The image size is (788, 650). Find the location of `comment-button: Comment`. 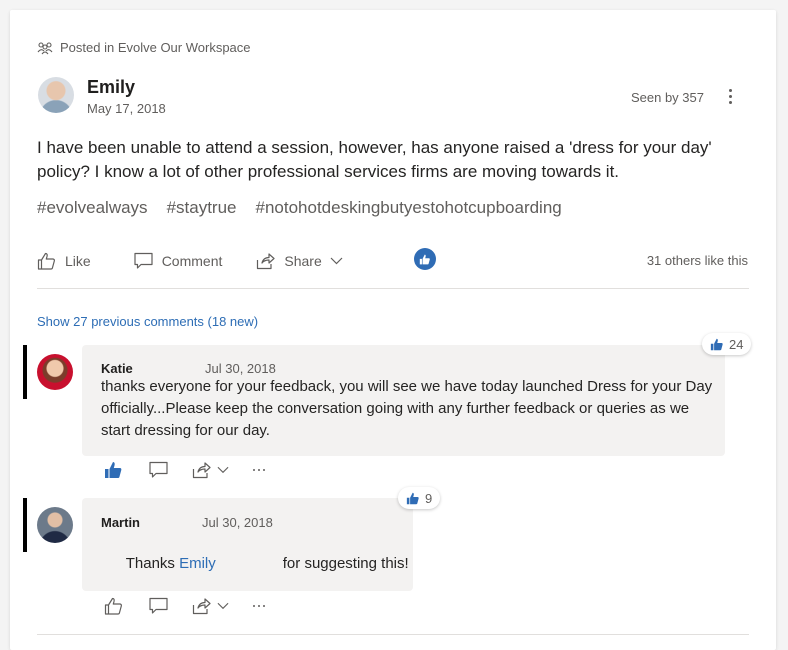

comment-button: Comment is located at coordinates (178, 261).